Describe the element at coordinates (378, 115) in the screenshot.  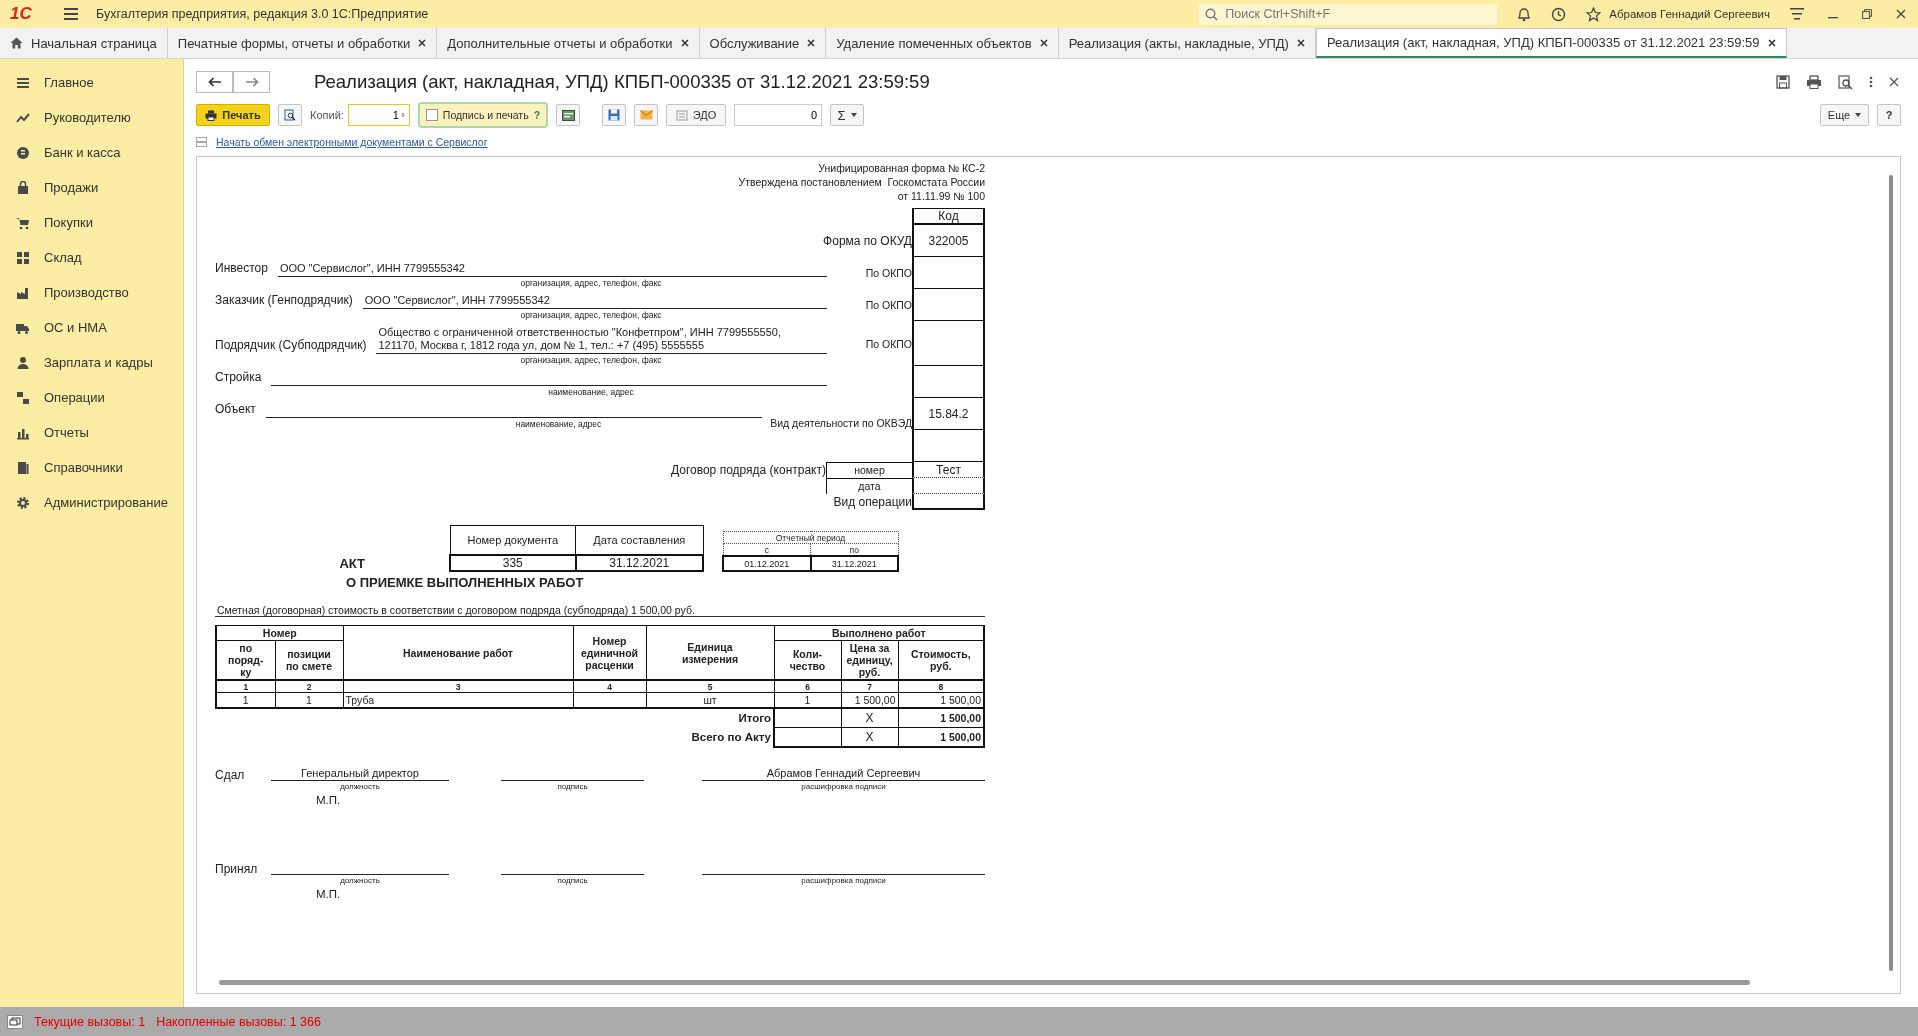
I see `copies-field: 1` at that location.